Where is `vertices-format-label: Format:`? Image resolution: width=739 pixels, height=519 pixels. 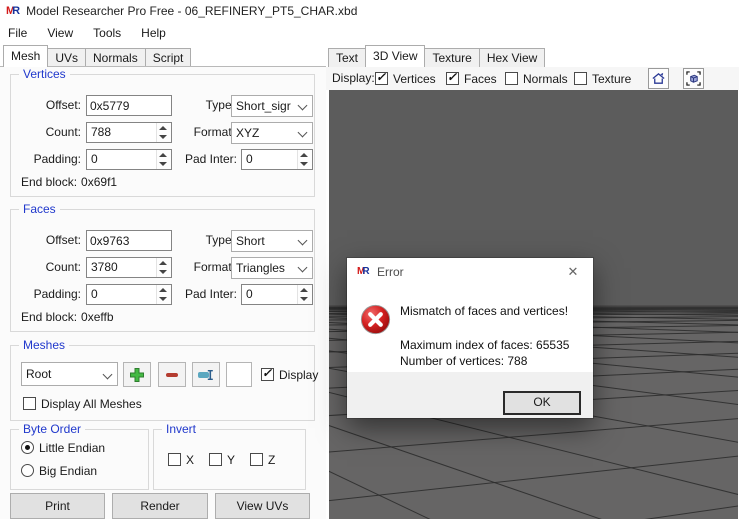
vertices-format-label: Format: is located at coordinates (214, 132).